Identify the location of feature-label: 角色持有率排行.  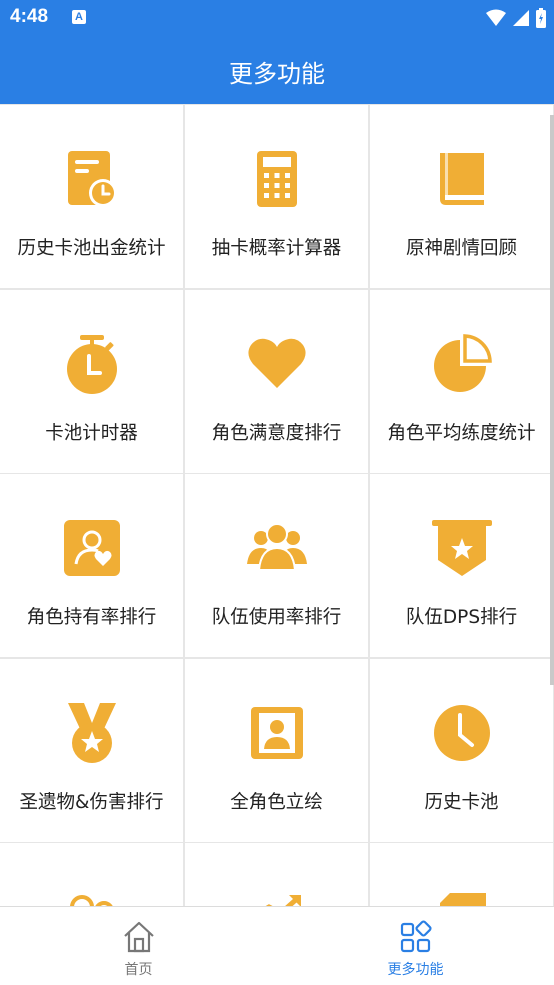
(91, 617).